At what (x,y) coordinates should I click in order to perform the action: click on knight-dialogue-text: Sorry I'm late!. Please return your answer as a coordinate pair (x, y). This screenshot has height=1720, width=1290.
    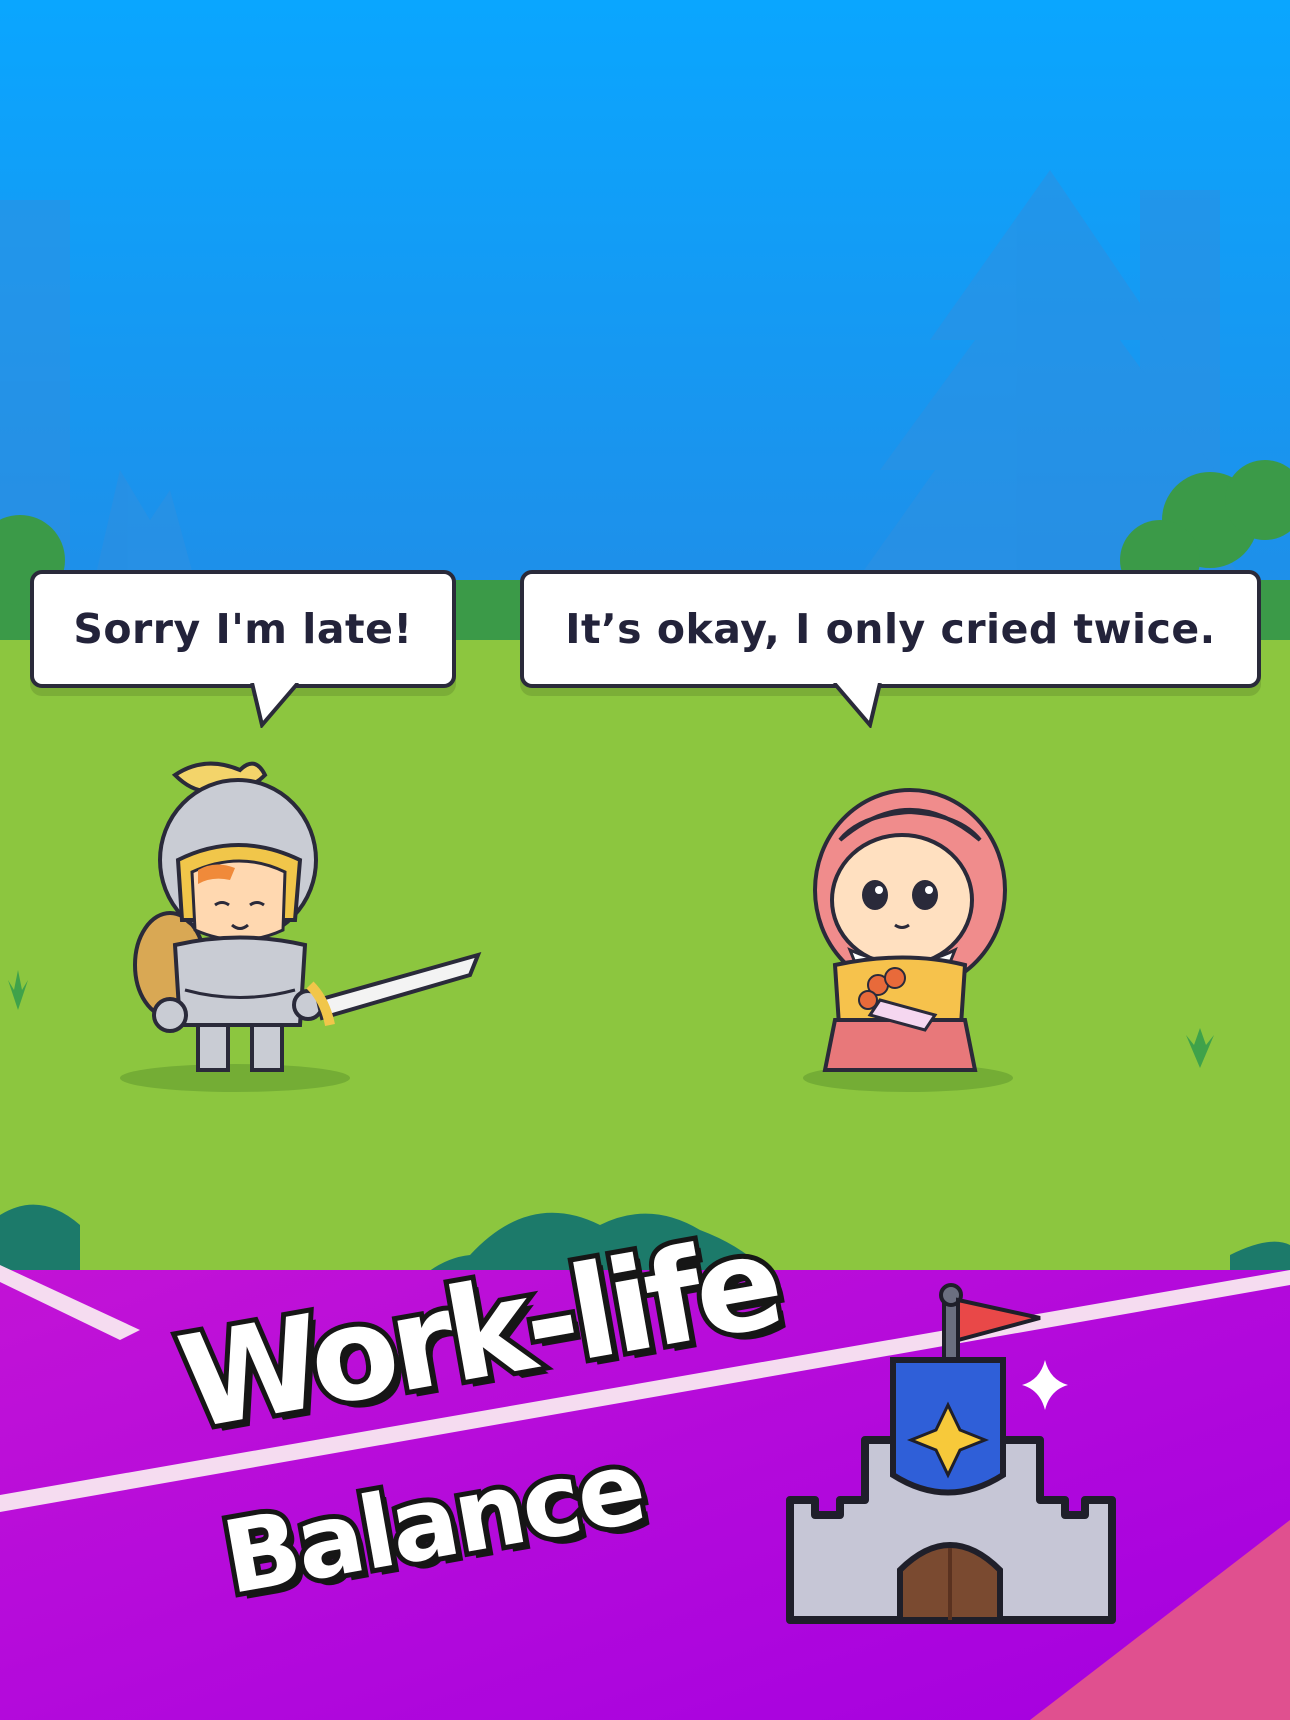
    Looking at the image, I should click on (243, 629).